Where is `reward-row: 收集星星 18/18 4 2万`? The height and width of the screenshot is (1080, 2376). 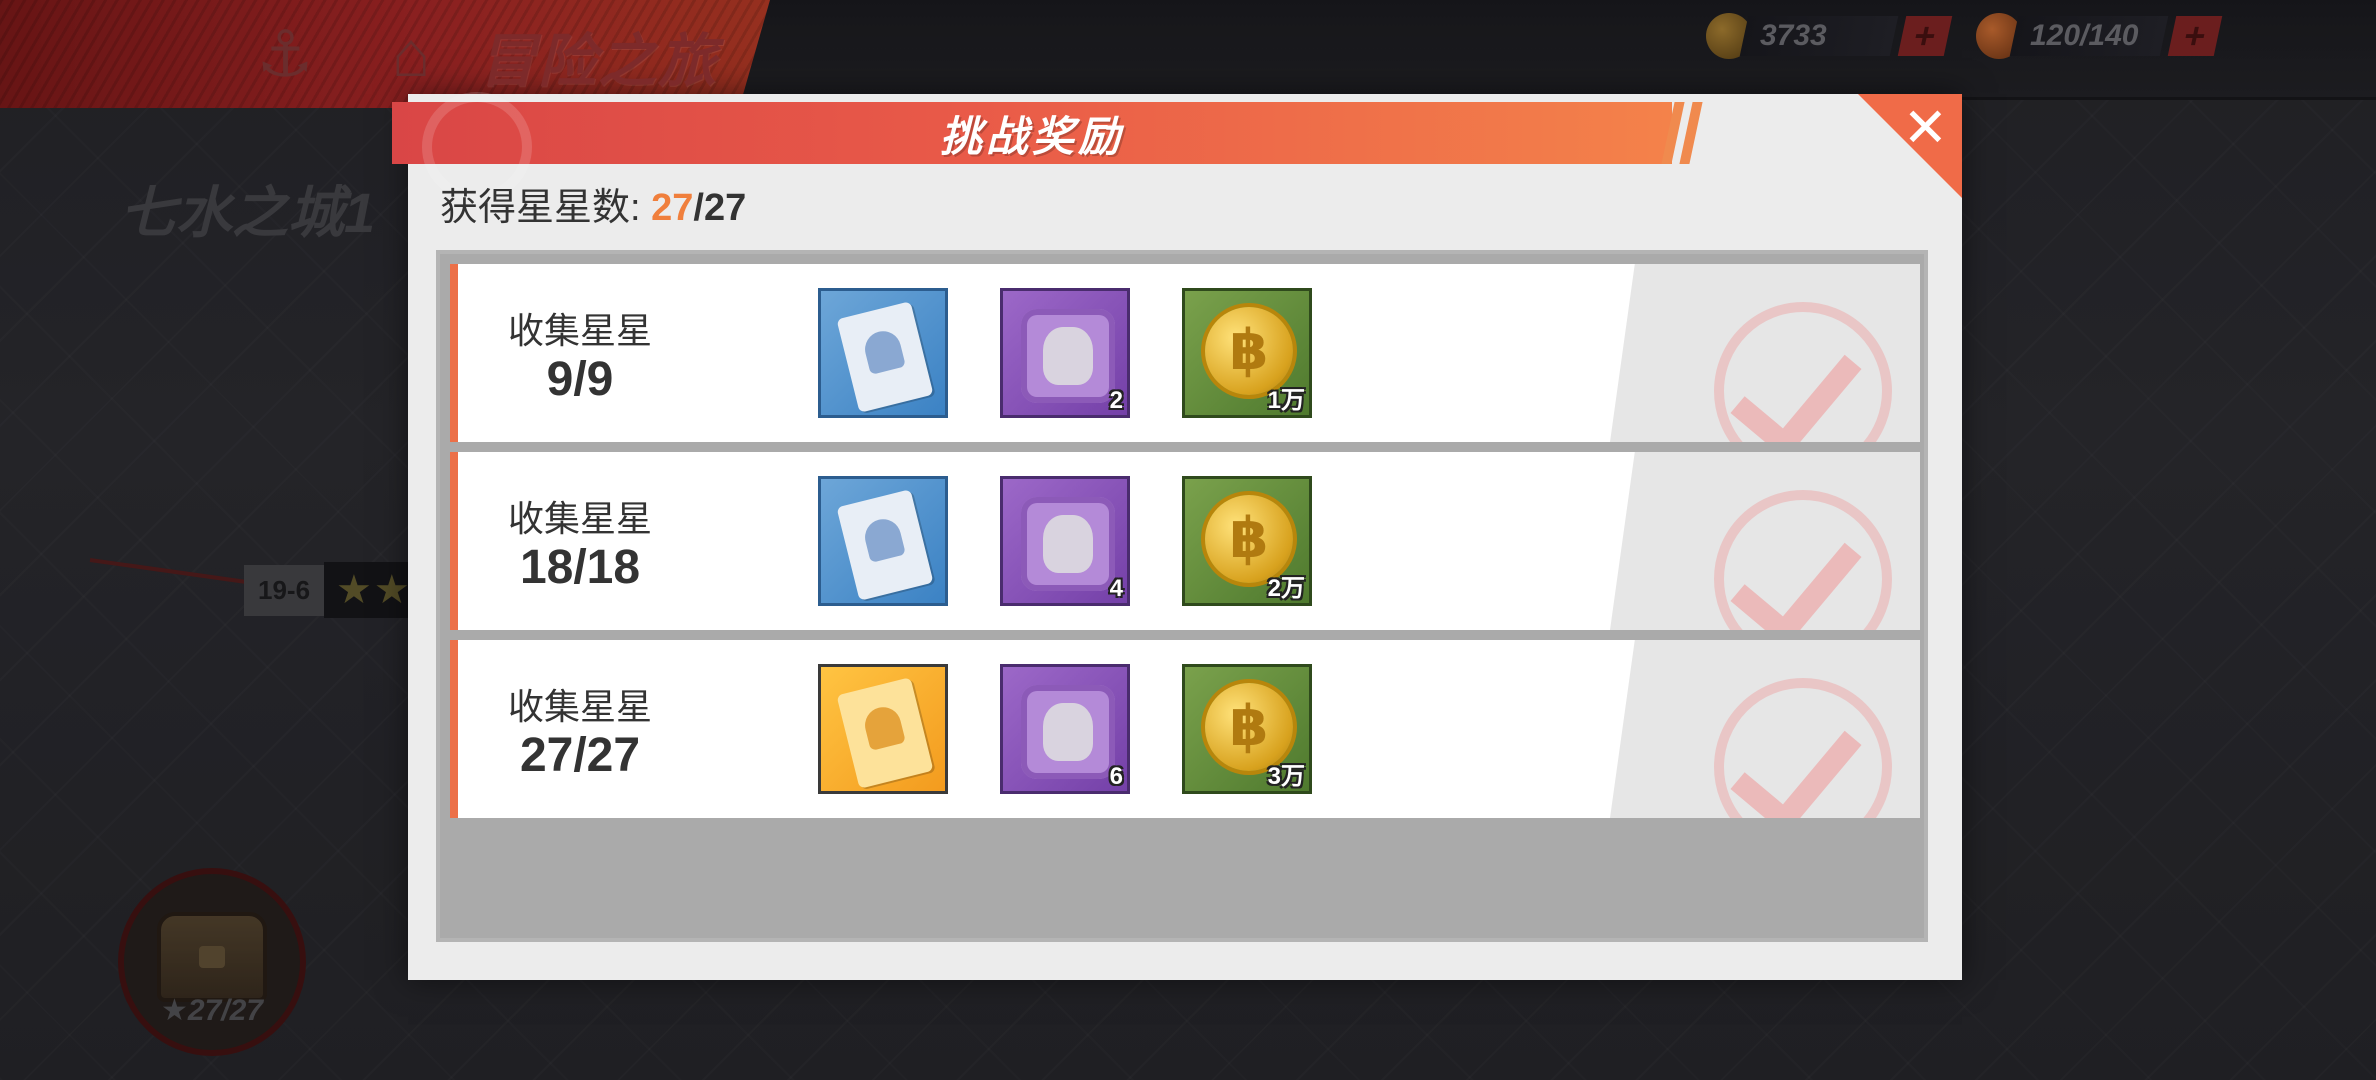 reward-row: 收集星星 18/18 4 2万 is located at coordinates (1185, 541).